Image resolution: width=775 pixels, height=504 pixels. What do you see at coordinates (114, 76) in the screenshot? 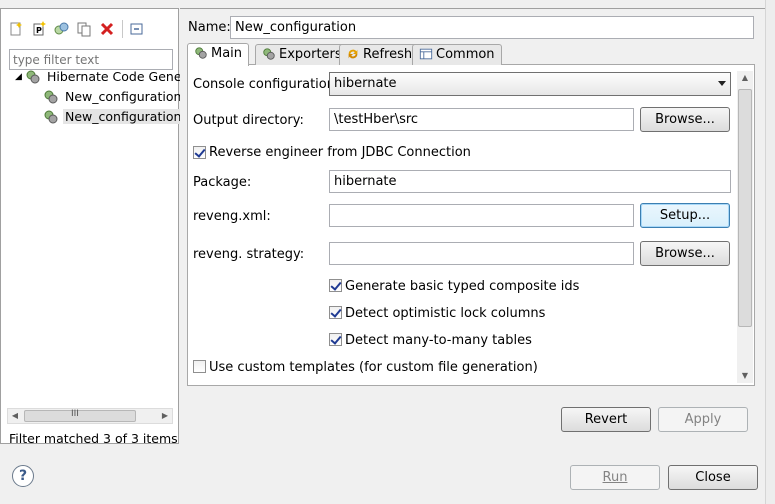
I see `tree-item-label: Hibernate Code Gene` at bounding box center [114, 76].